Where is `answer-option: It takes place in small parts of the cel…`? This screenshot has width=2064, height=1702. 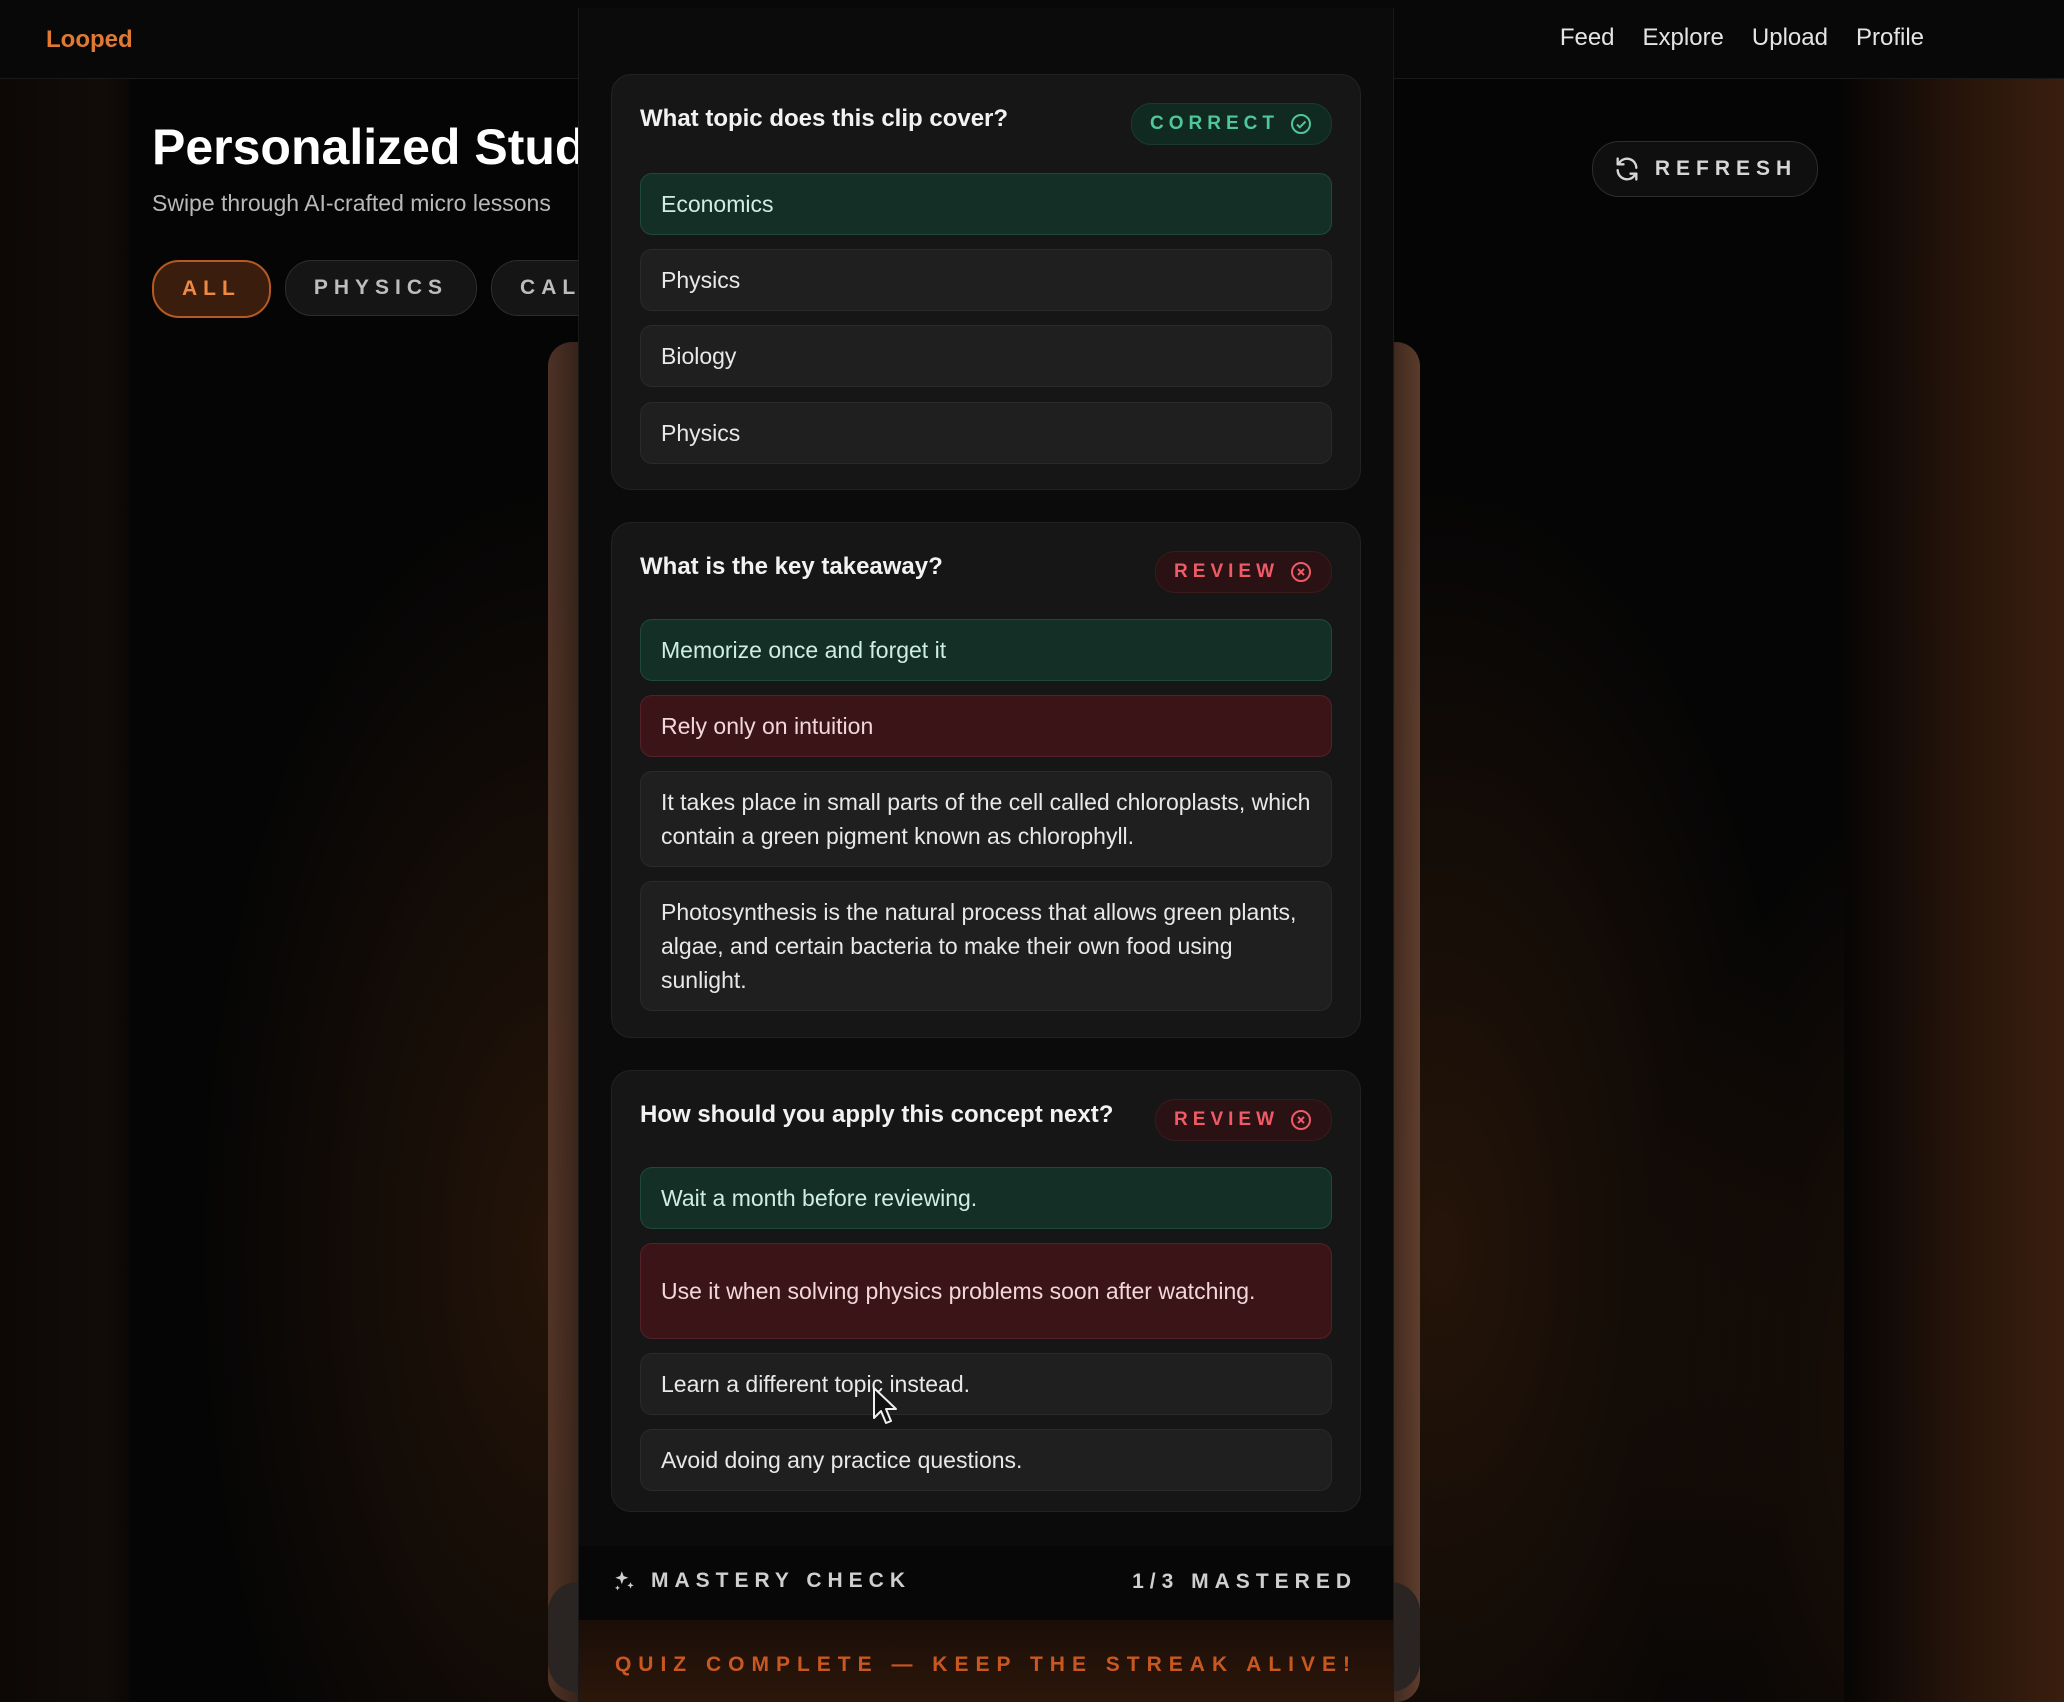 answer-option: It takes place in small parts of the cel… is located at coordinates (986, 819).